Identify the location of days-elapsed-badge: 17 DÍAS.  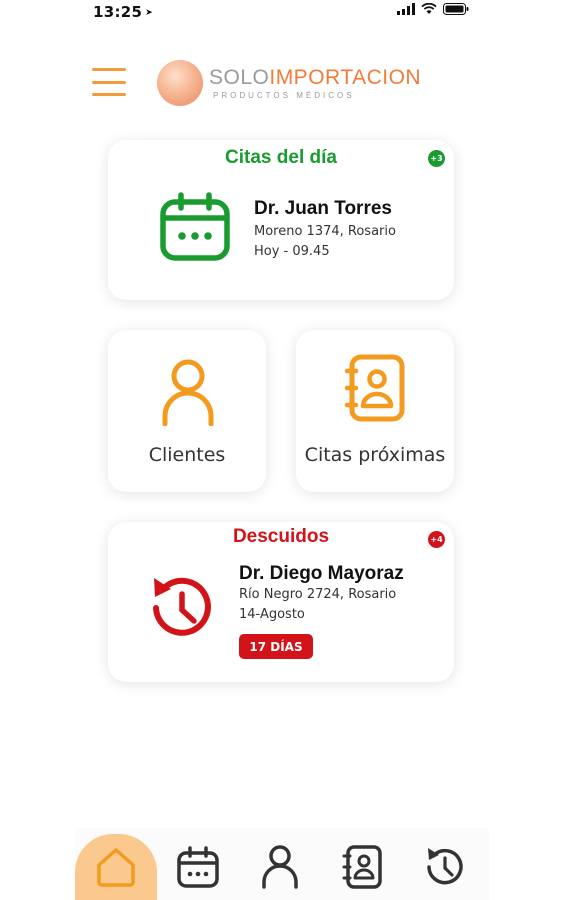
(276, 646).